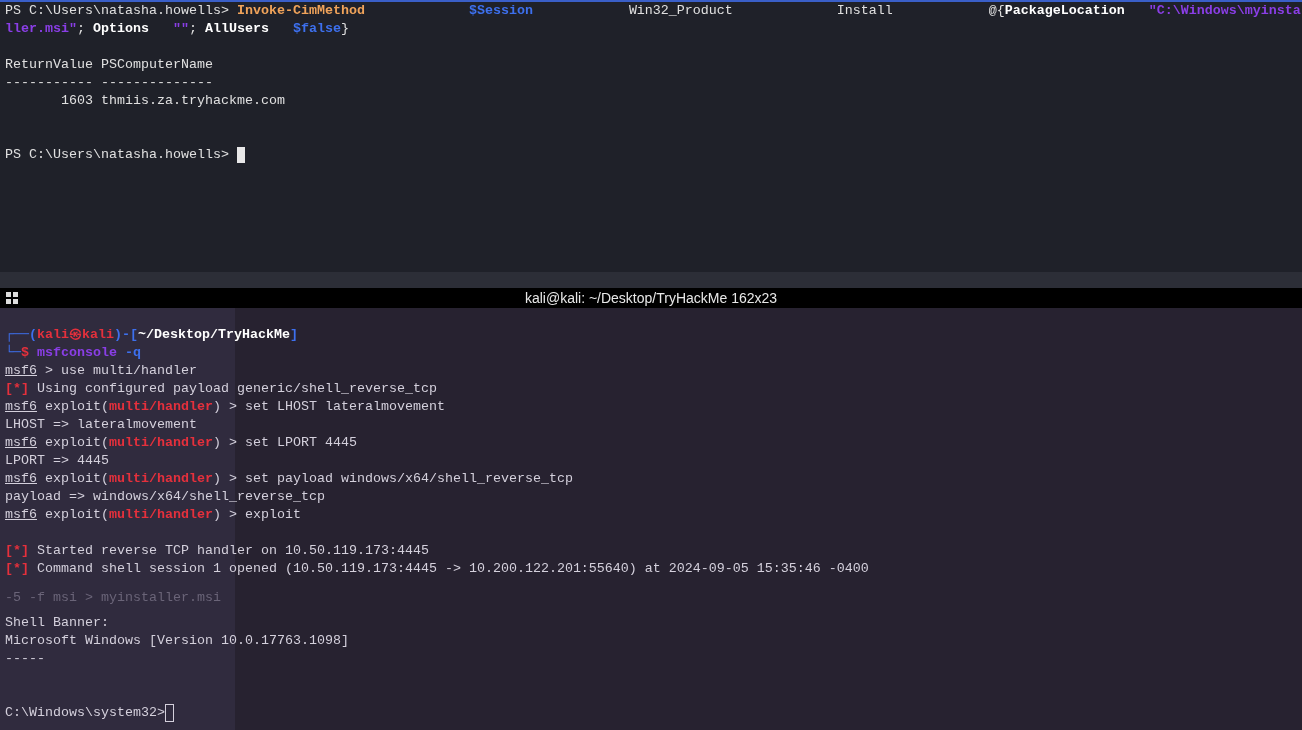 The width and height of the screenshot is (1302, 730). Describe the element at coordinates (57, 461) in the screenshot. I see `terminal-line: LPORT => 4445` at that location.